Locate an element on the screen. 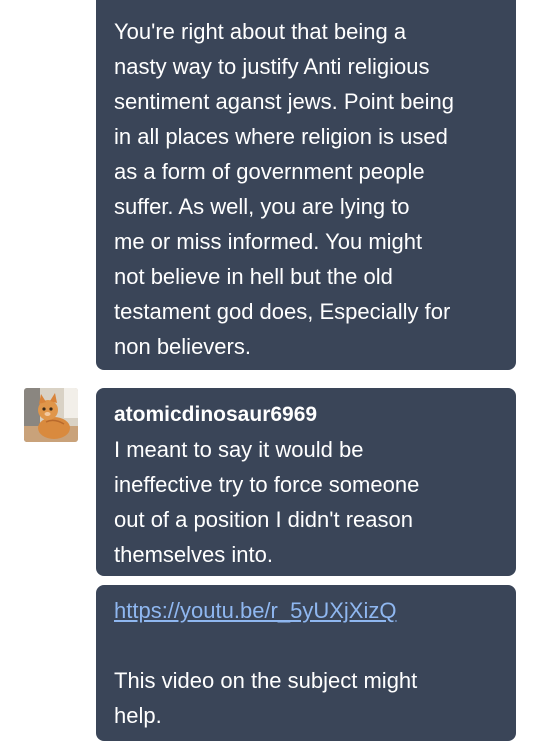 The height and width of the screenshot is (754, 540). cat-photo-icon is located at coordinates (51, 415).